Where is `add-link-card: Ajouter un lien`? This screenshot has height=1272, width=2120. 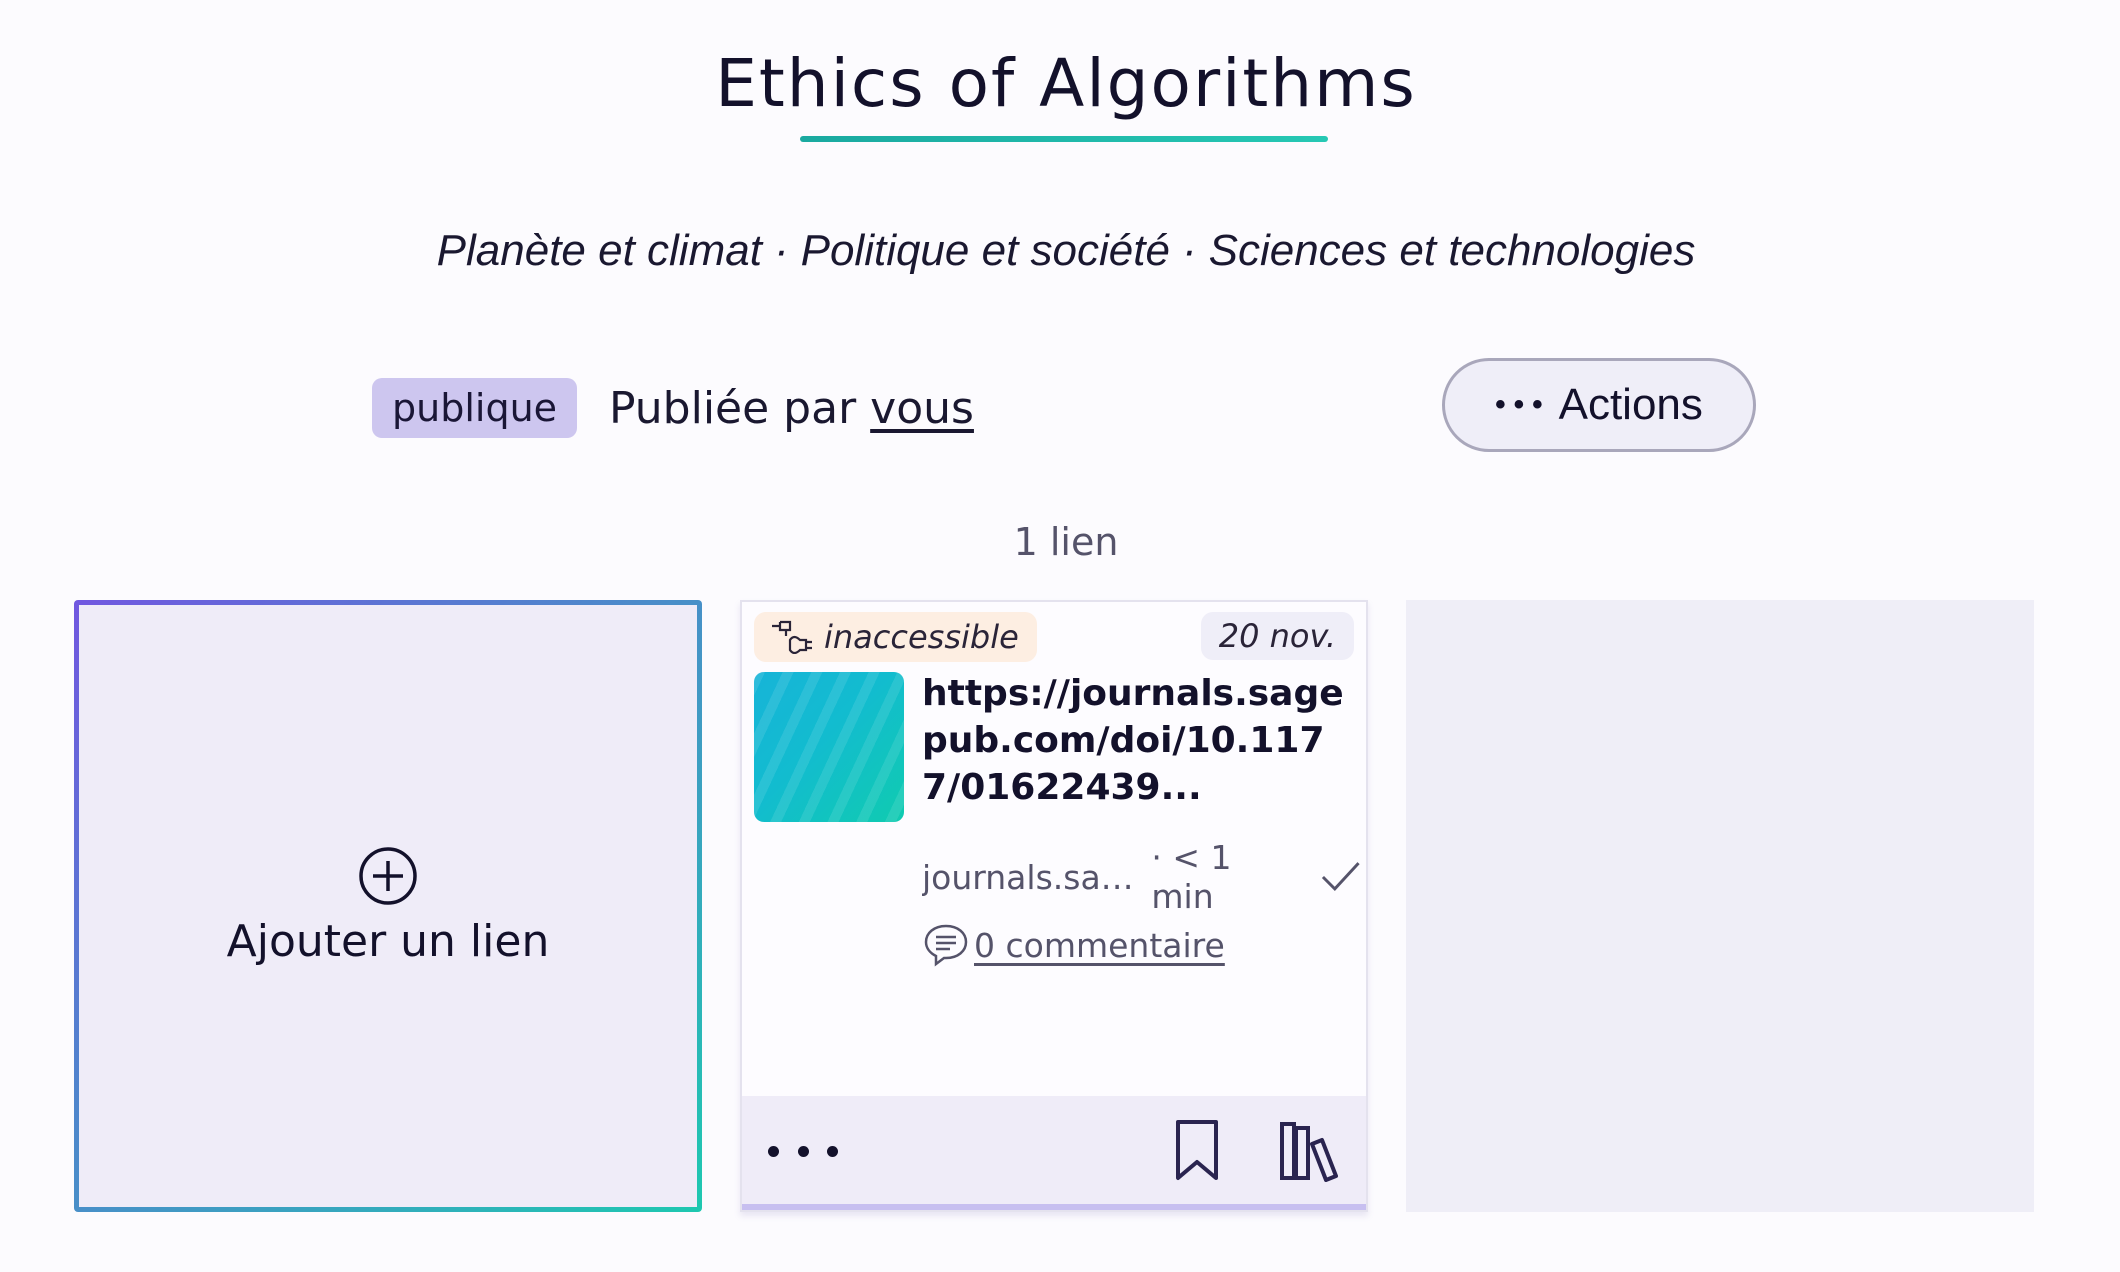
add-link-card: Ajouter un lien is located at coordinates (388, 906).